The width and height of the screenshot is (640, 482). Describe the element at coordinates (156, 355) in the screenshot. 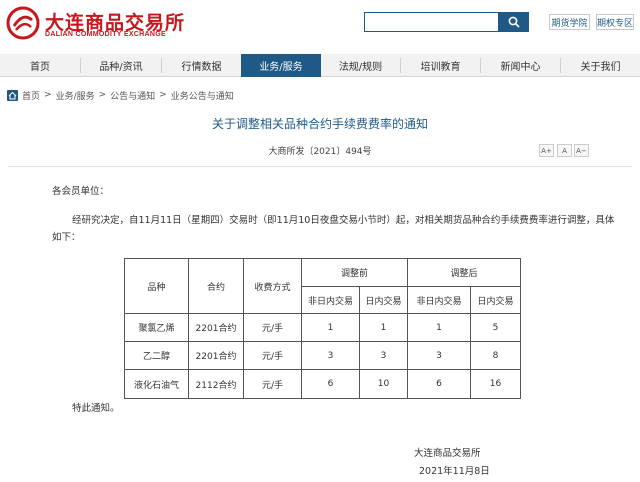

I see `cell-variety: 乙二醇` at that location.